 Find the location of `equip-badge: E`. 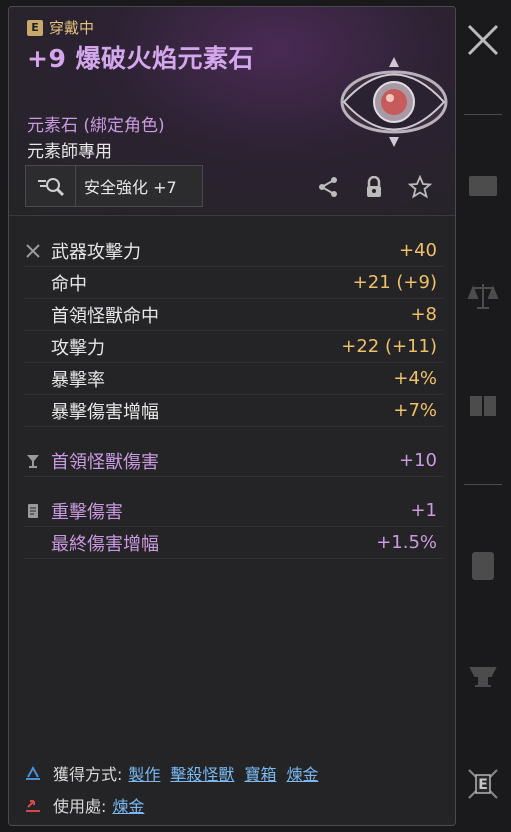

equip-badge: E is located at coordinates (35, 27).